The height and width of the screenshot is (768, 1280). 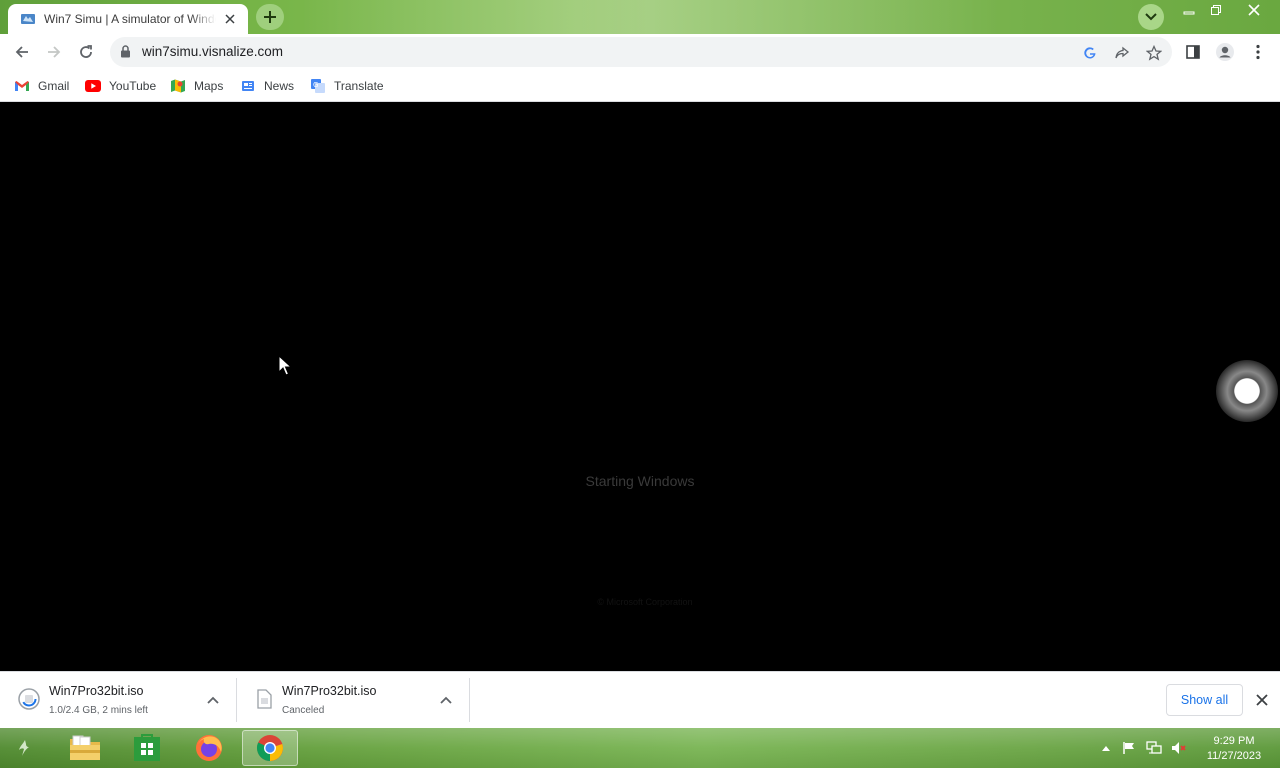 I want to click on forward-button, so click(x=54, y=52).